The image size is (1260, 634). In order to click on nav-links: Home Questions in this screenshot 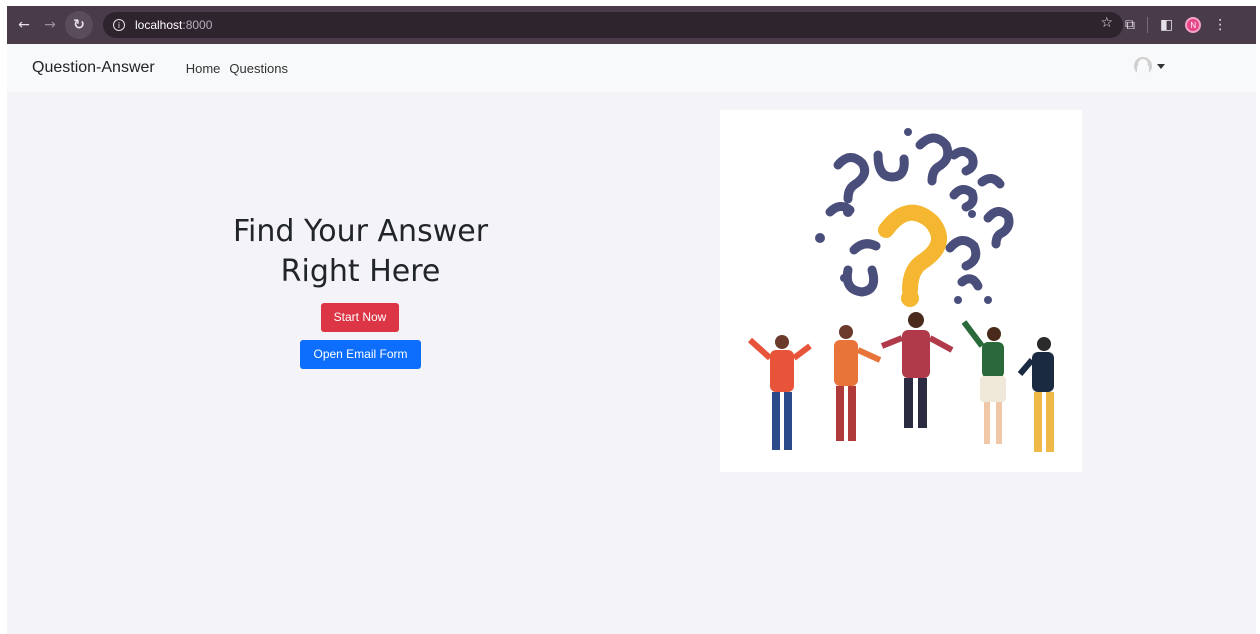, I will do `click(237, 68)`.